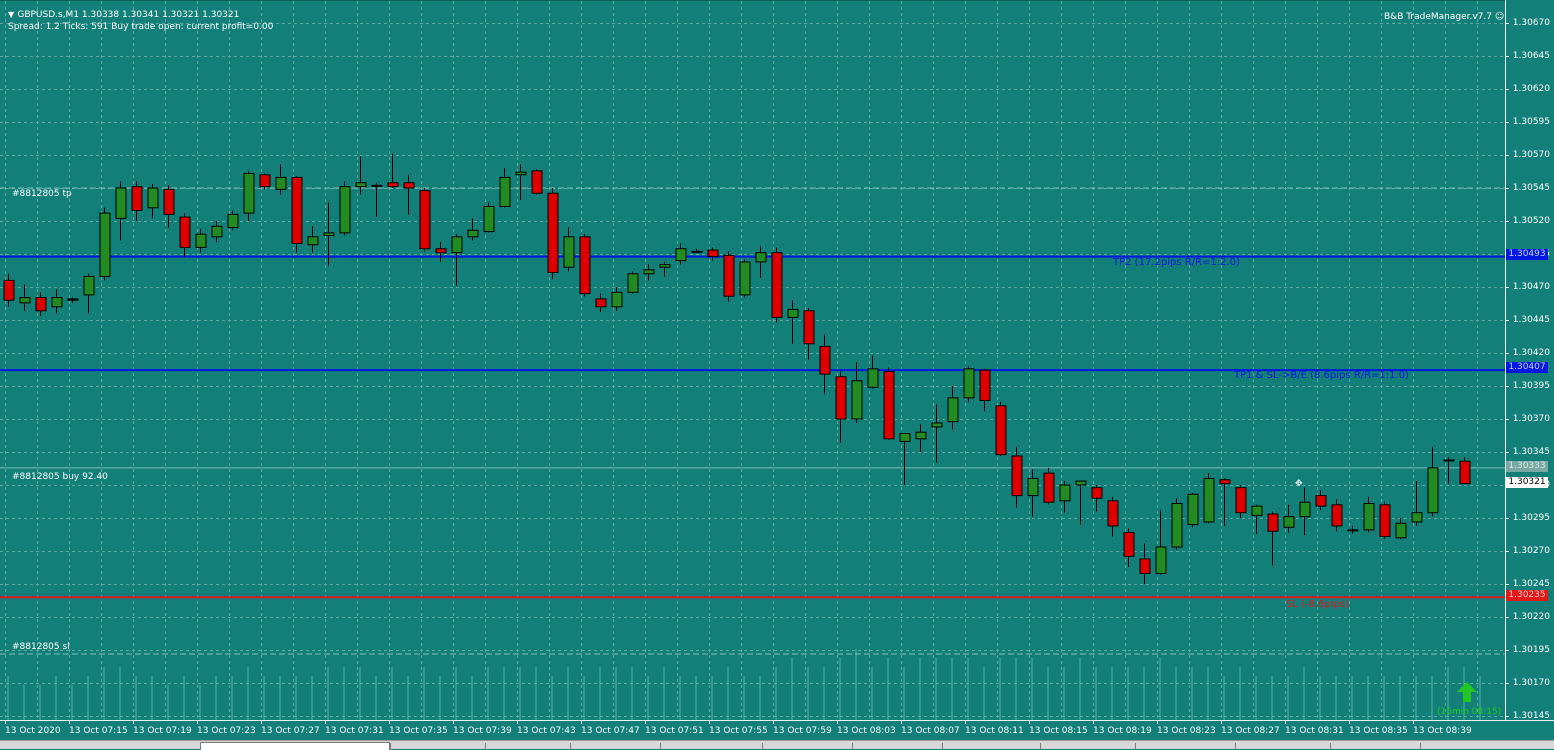  I want to click on price-axis-label: 1.30170, so click(1531, 682).